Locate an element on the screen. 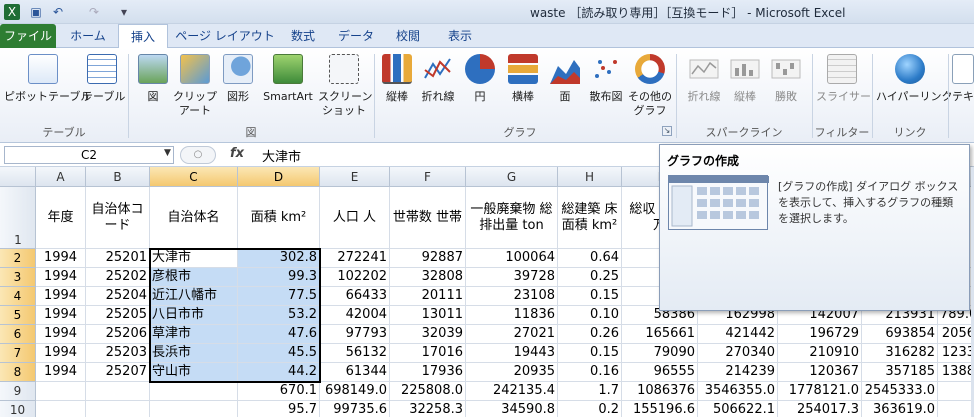 The width and height of the screenshot is (974, 417). data-cell: 20111 is located at coordinates (428, 296).